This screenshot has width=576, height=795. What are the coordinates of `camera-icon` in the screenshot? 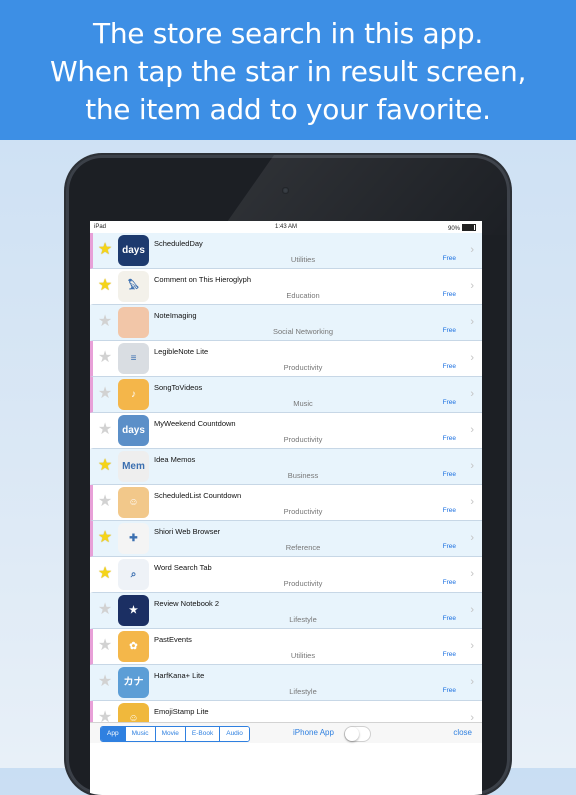 It's located at (285, 190).